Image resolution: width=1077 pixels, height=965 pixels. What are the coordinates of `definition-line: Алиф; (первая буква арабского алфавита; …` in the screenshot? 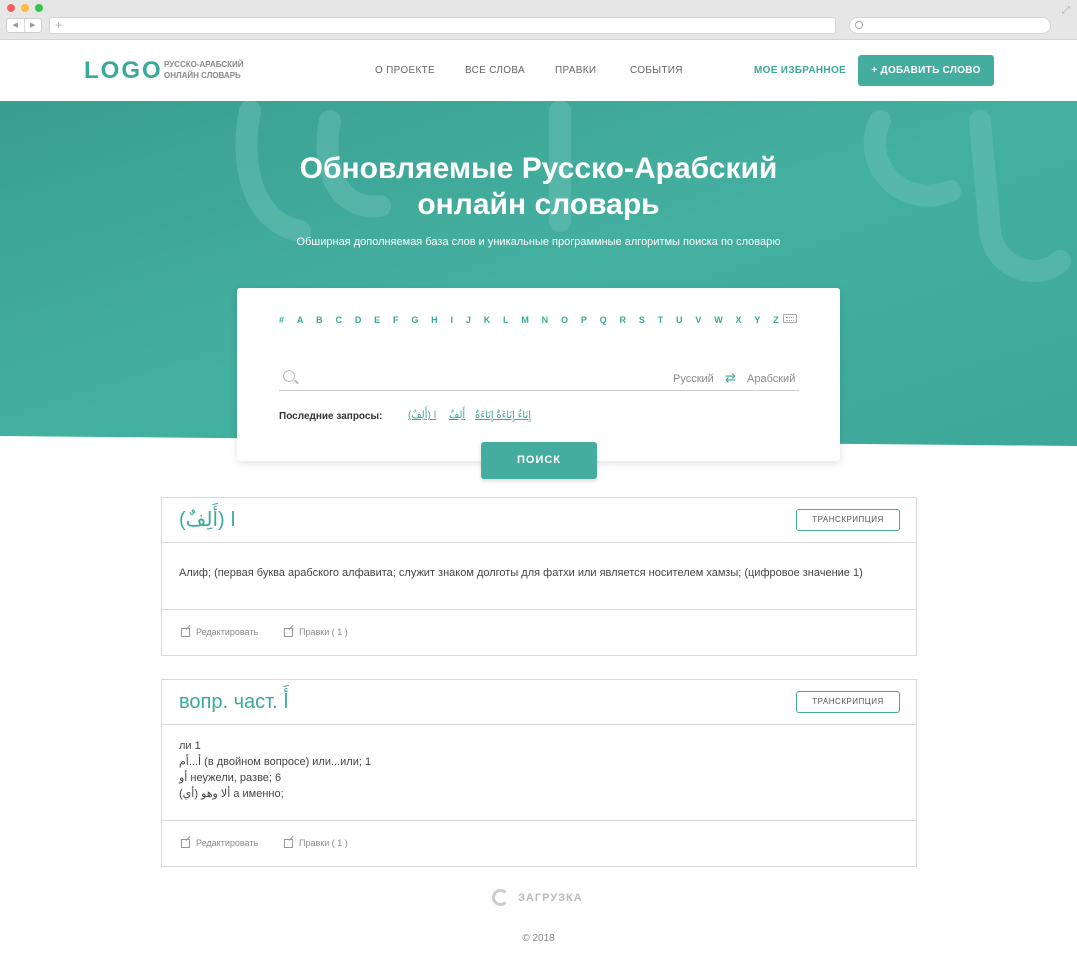 It's located at (521, 573).